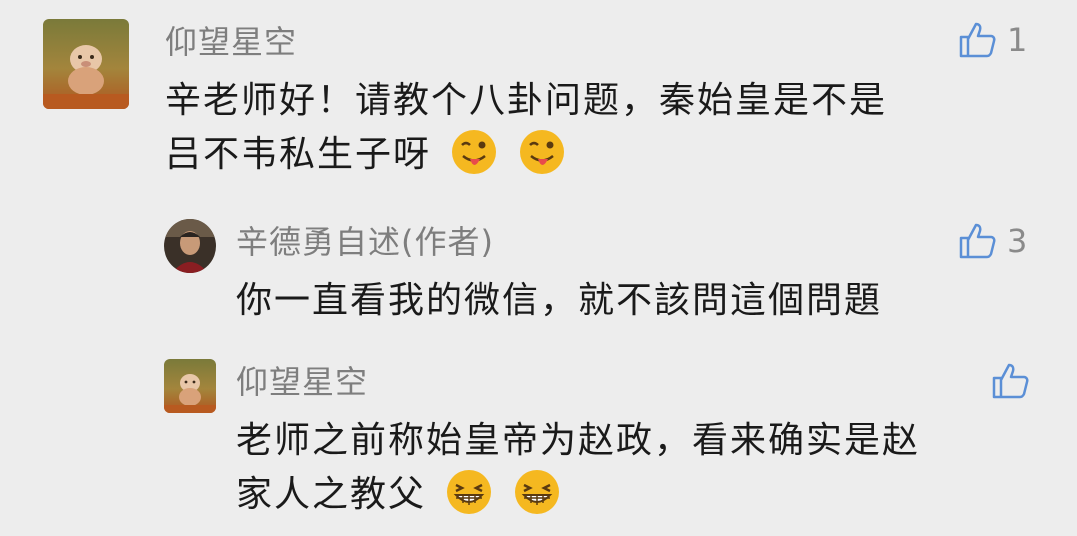  What do you see at coordinates (1017, 241) in the screenshot?
I see `like-count: 3` at bounding box center [1017, 241].